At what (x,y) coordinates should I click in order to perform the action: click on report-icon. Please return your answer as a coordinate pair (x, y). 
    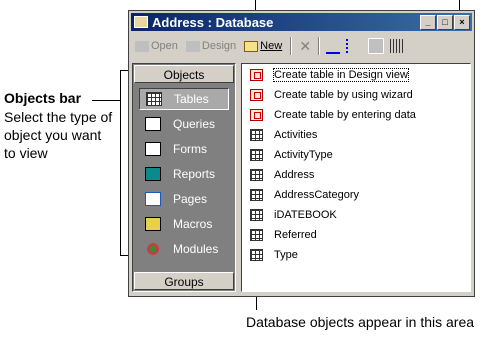
    Looking at the image, I should click on (153, 174).